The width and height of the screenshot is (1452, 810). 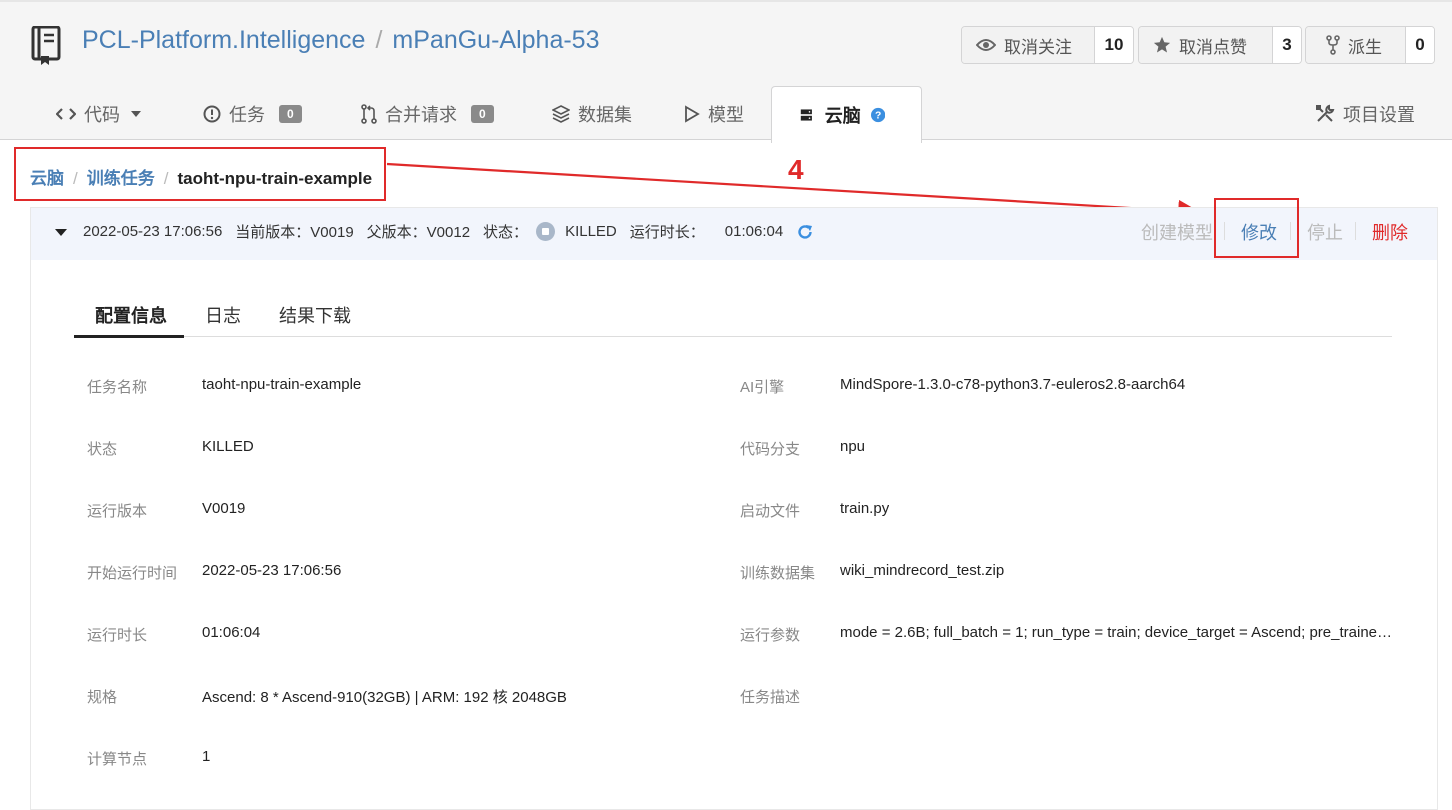 What do you see at coordinates (1355, 231) in the screenshot?
I see `action-divider` at bounding box center [1355, 231].